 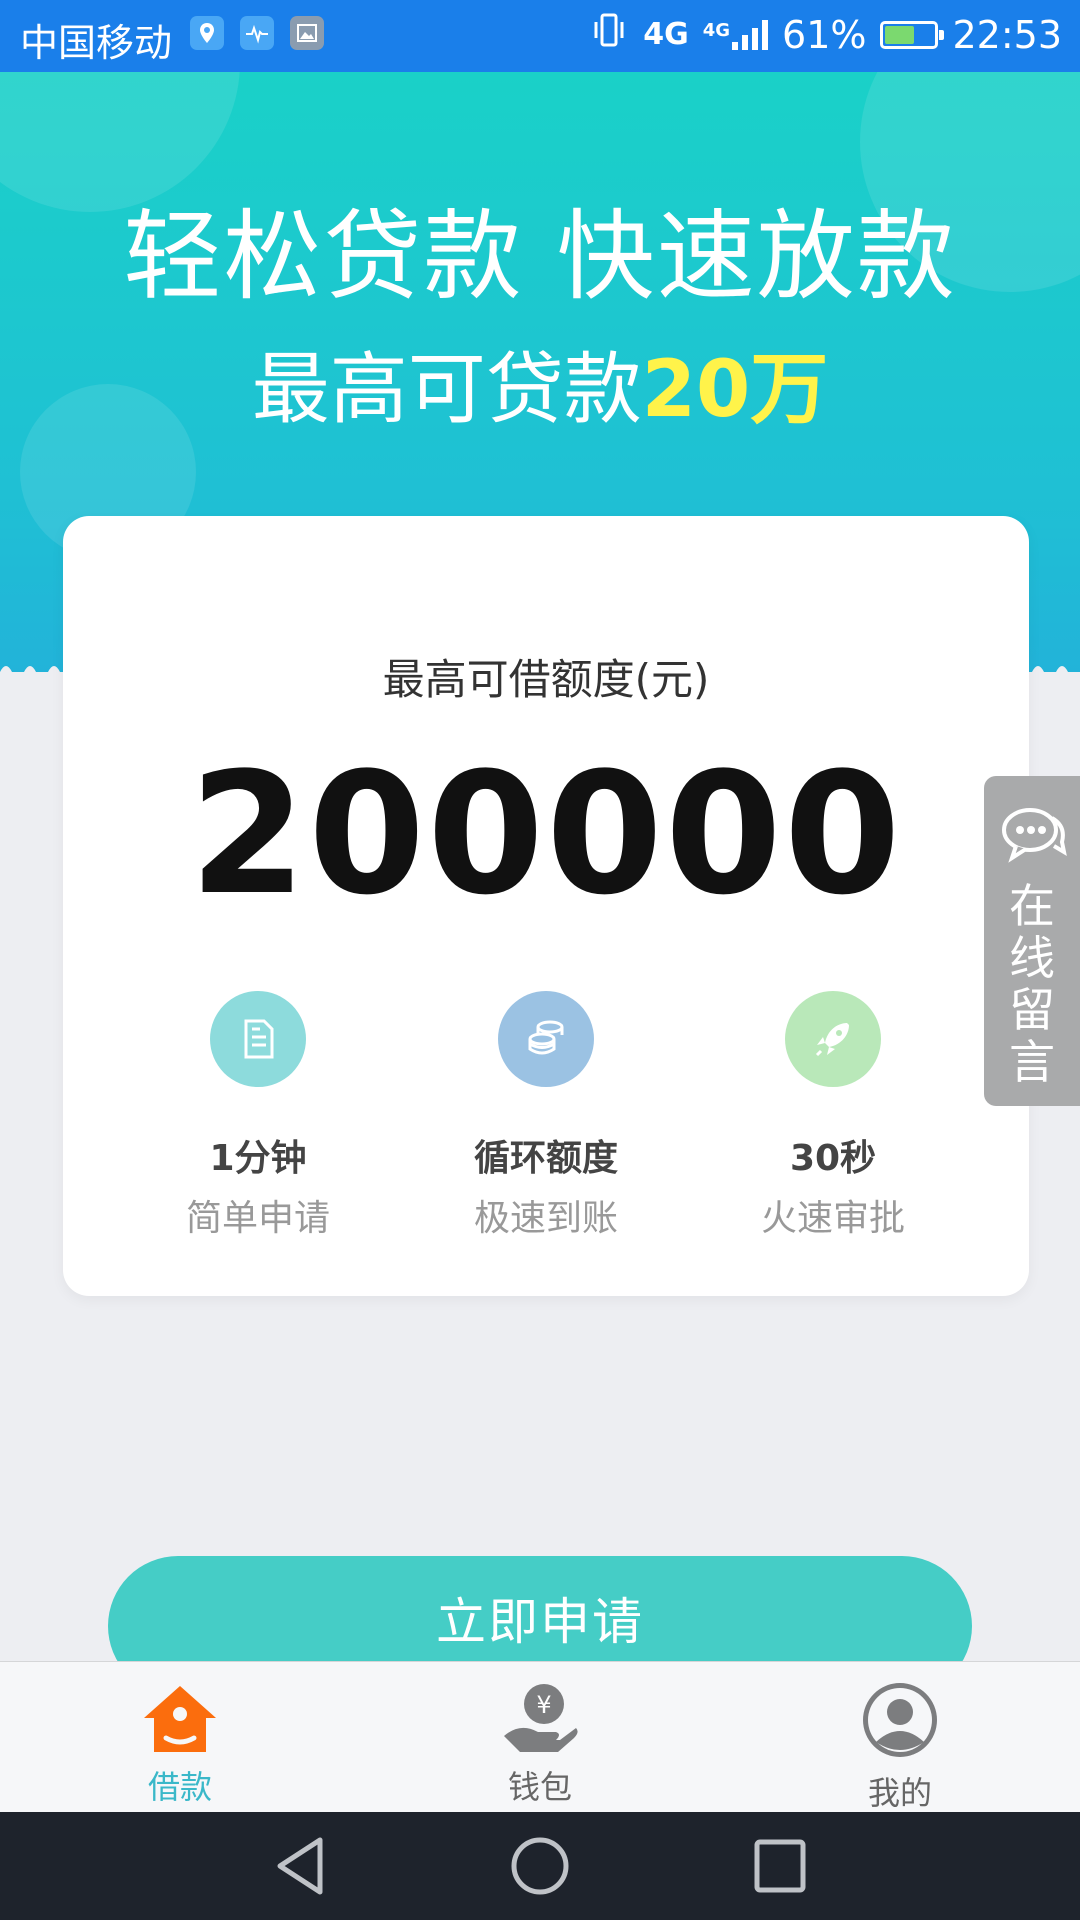 I want to click on hero-title: 轻松贷款 快速放款, so click(x=540, y=257).